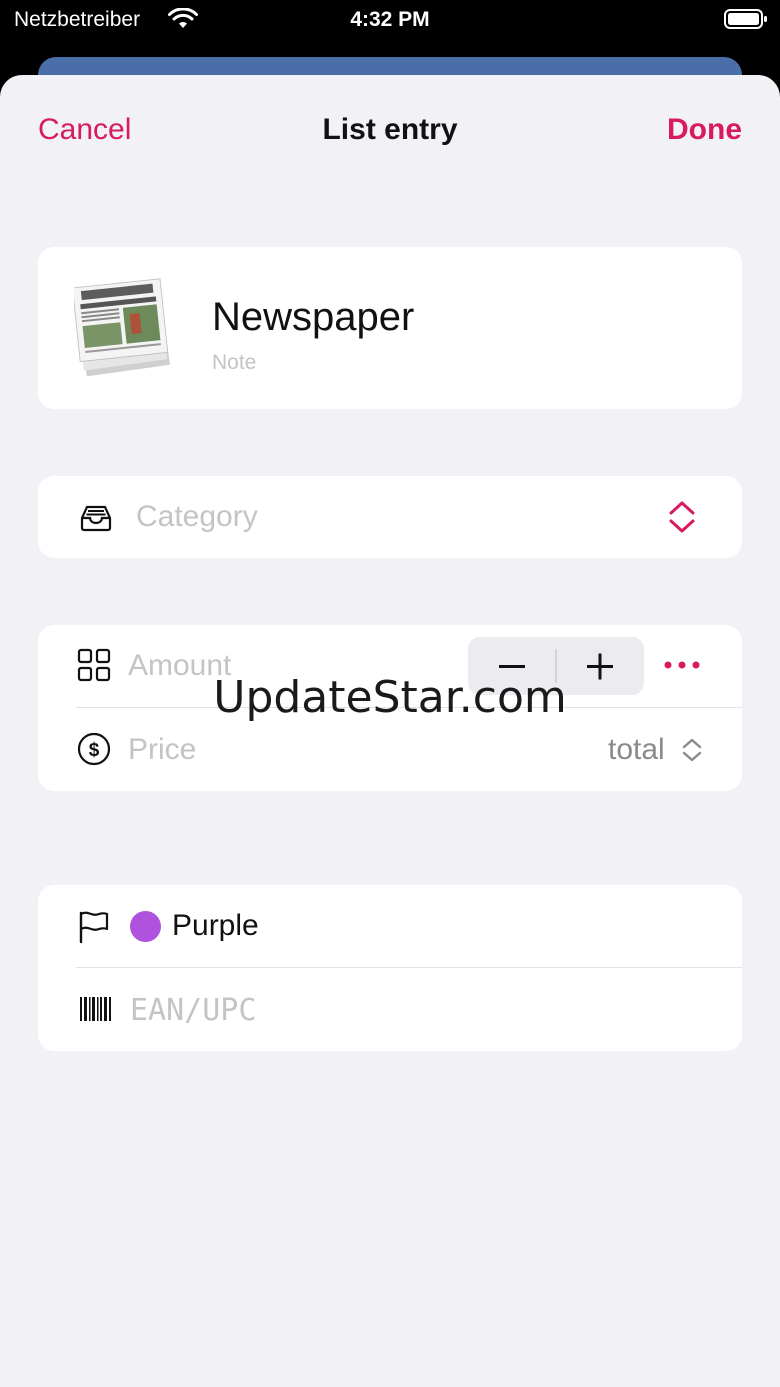  What do you see at coordinates (122, 325) in the screenshot?
I see `newspaper-image` at bounding box center [122, 325].